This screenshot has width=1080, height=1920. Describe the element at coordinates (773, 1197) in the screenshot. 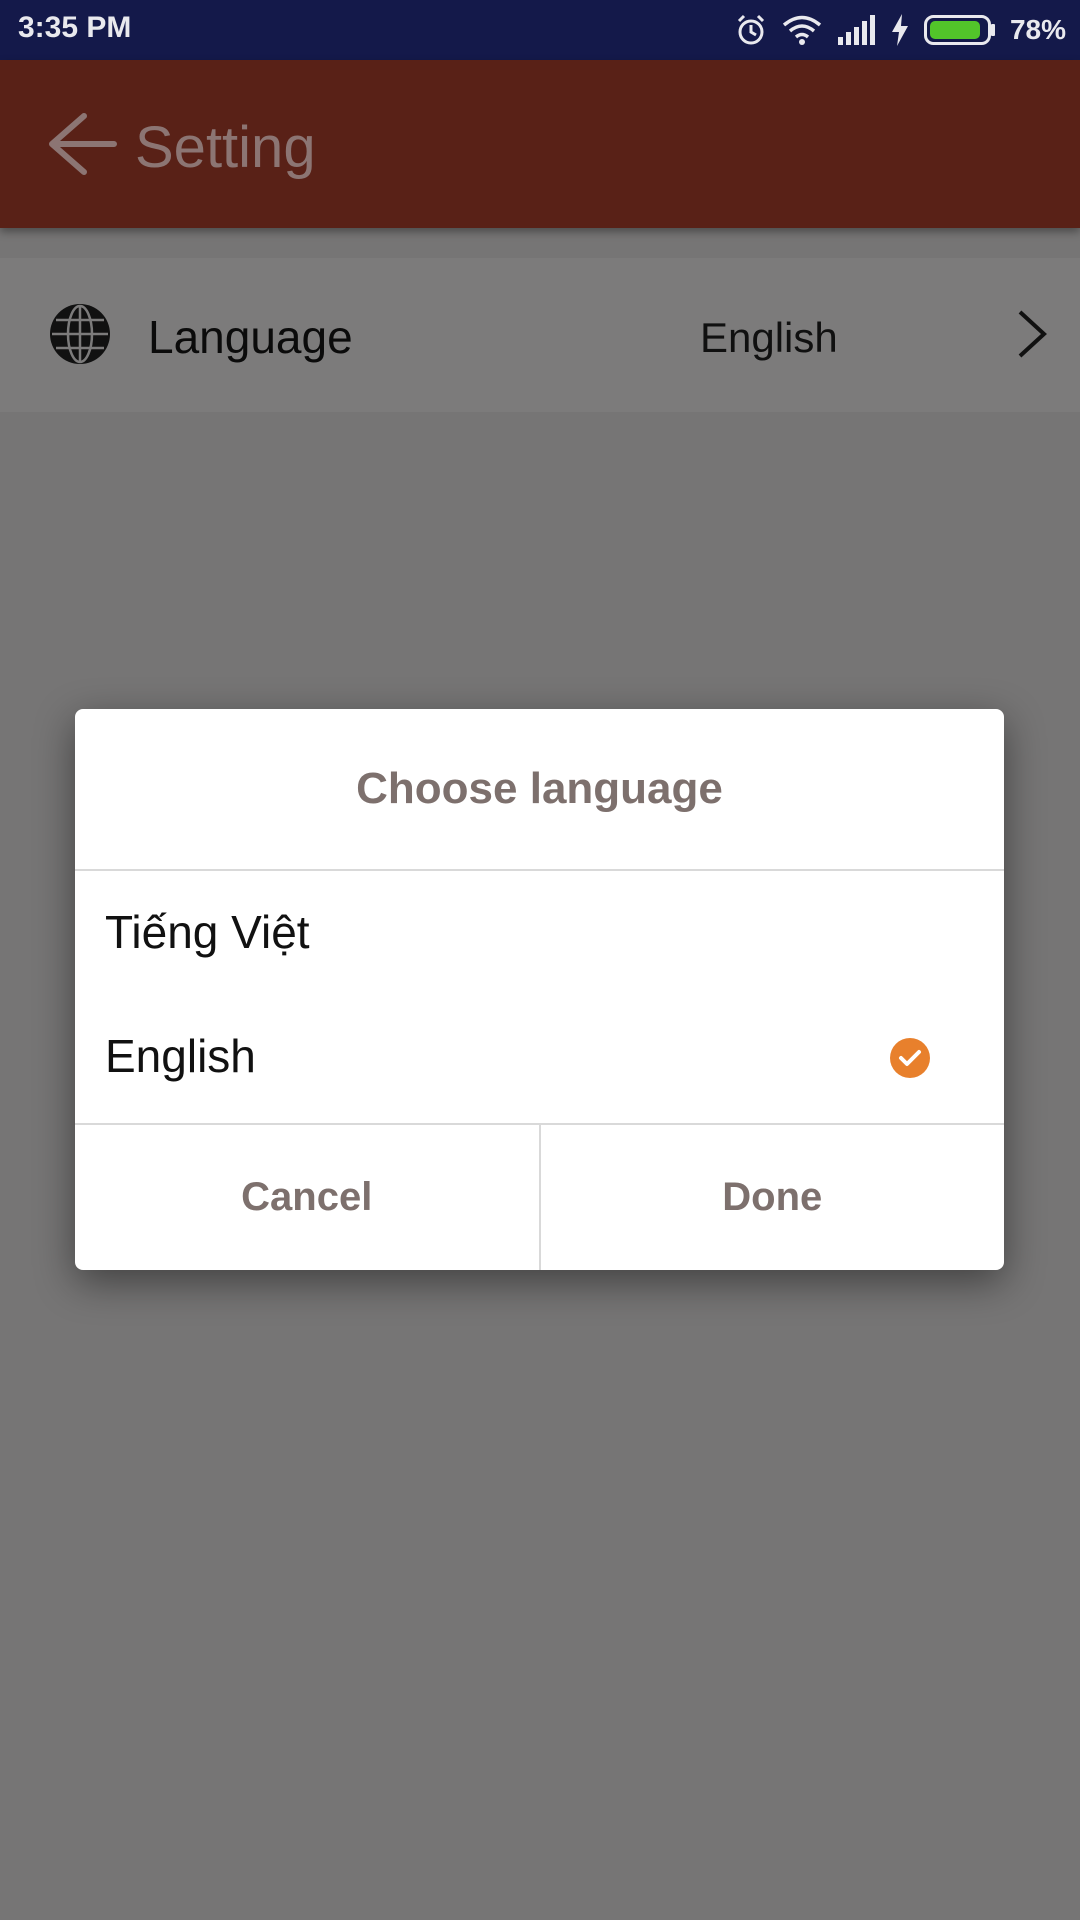

I see `done-button: Done` at that location.